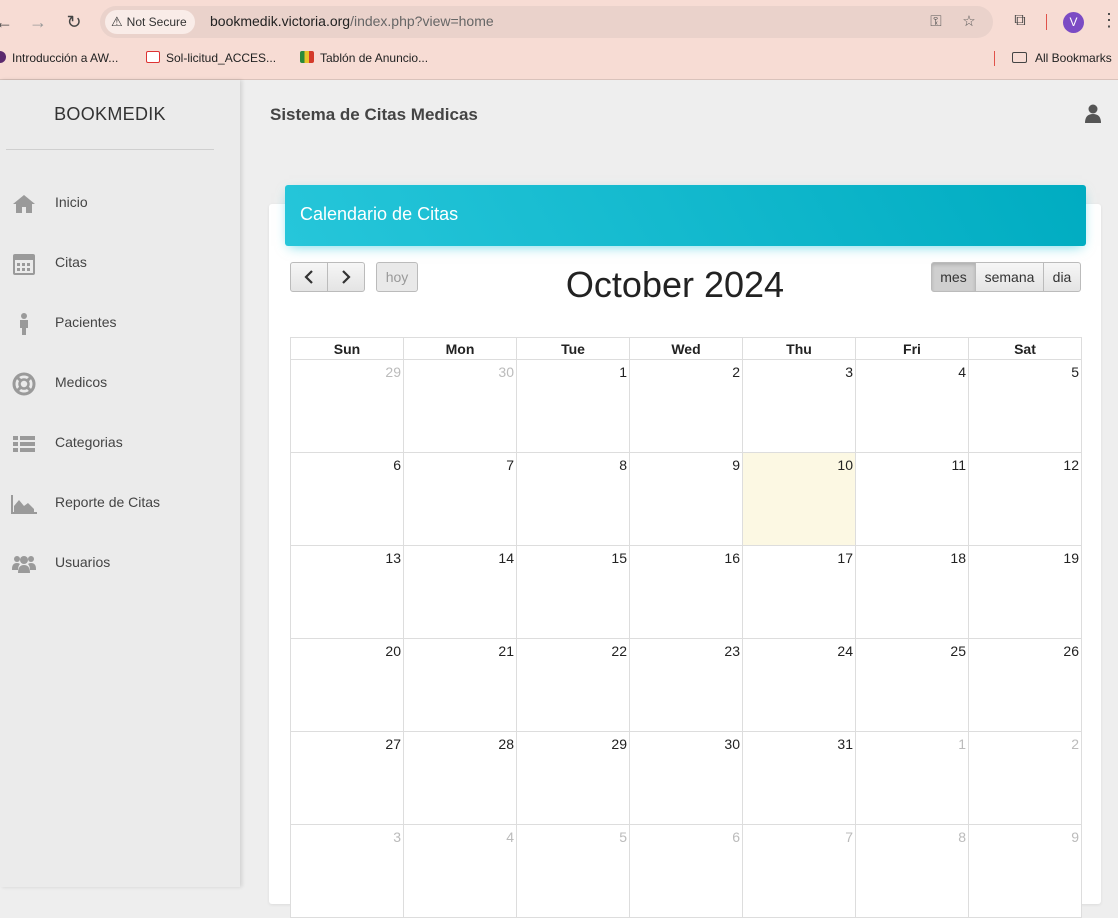 The image size is (1118, 918). What do you see at coordinates (799, 685) in the screenshot?
I see `calendar-day-cell: 24` at bounding box center [799, 685].